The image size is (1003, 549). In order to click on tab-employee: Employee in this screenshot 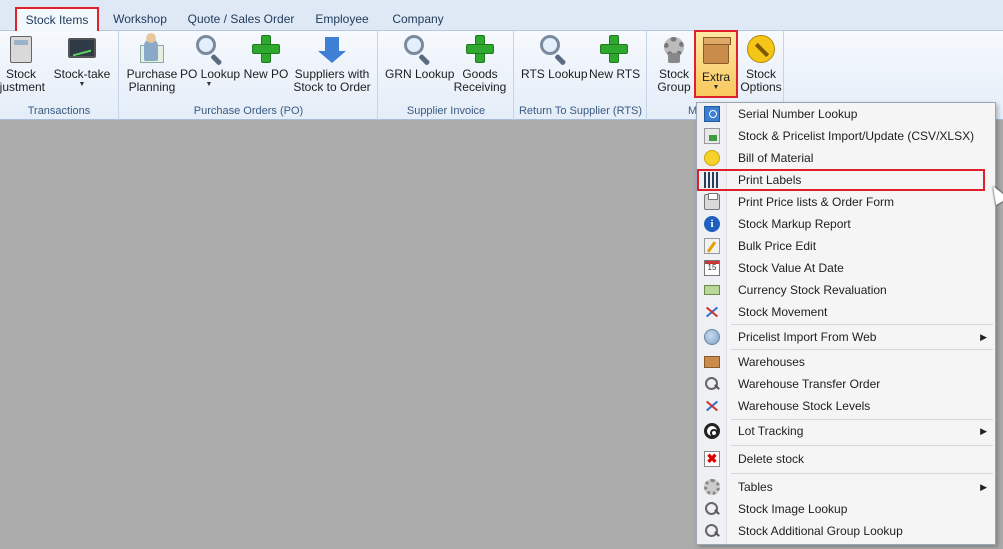, I will do `click(342, 19)`.